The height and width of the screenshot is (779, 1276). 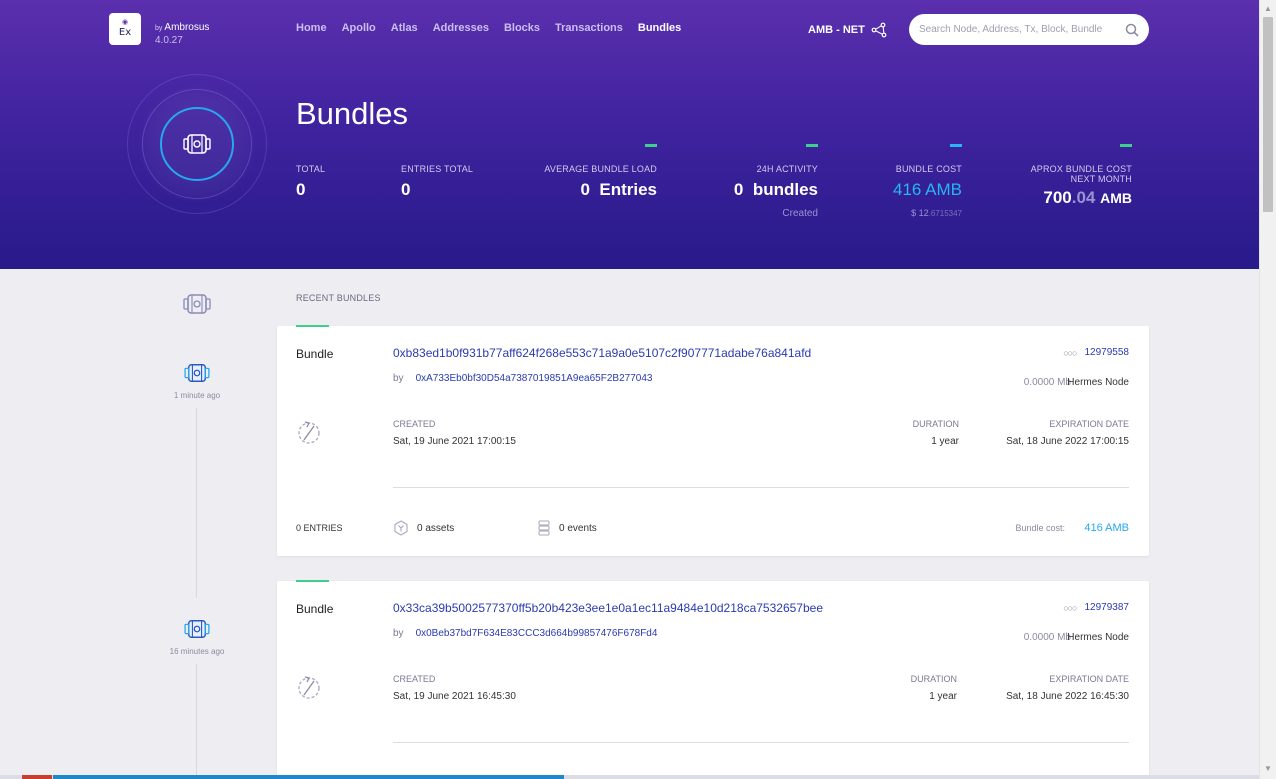 I want to click on stat-activity-label: 24H ACTIVITY, so click(x=787, y=169).